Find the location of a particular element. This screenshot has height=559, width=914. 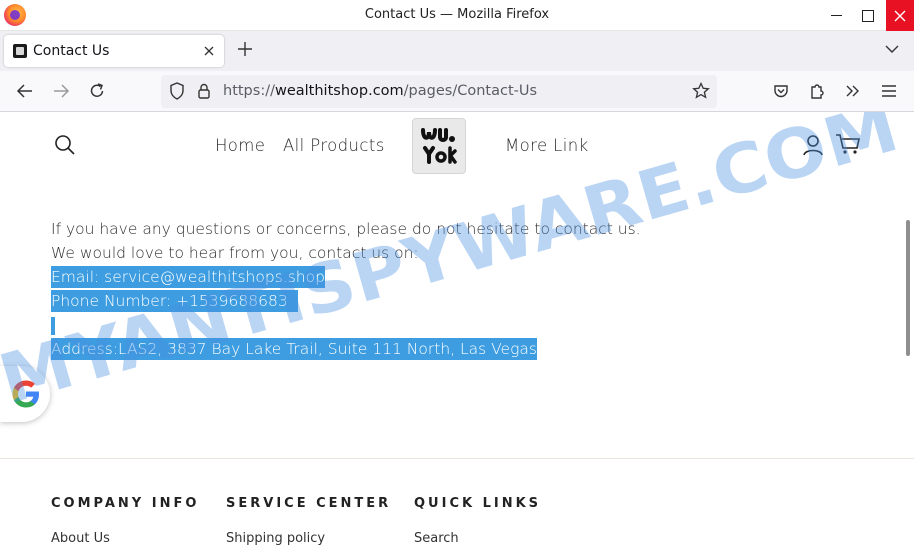

plus-icon is located at coordinates (245, 49).